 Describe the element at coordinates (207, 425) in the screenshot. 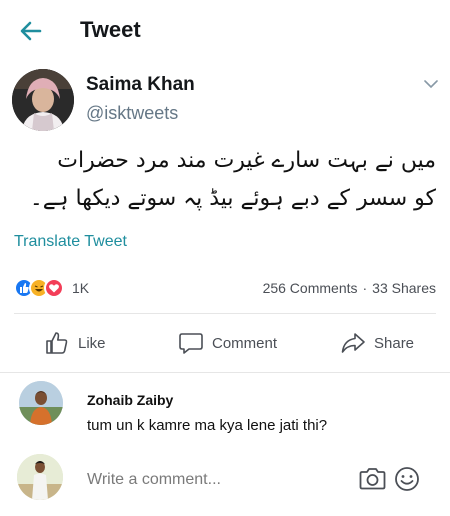

I see `comment-text: tum un k kamre ma kya lene jati thi?` at that location.